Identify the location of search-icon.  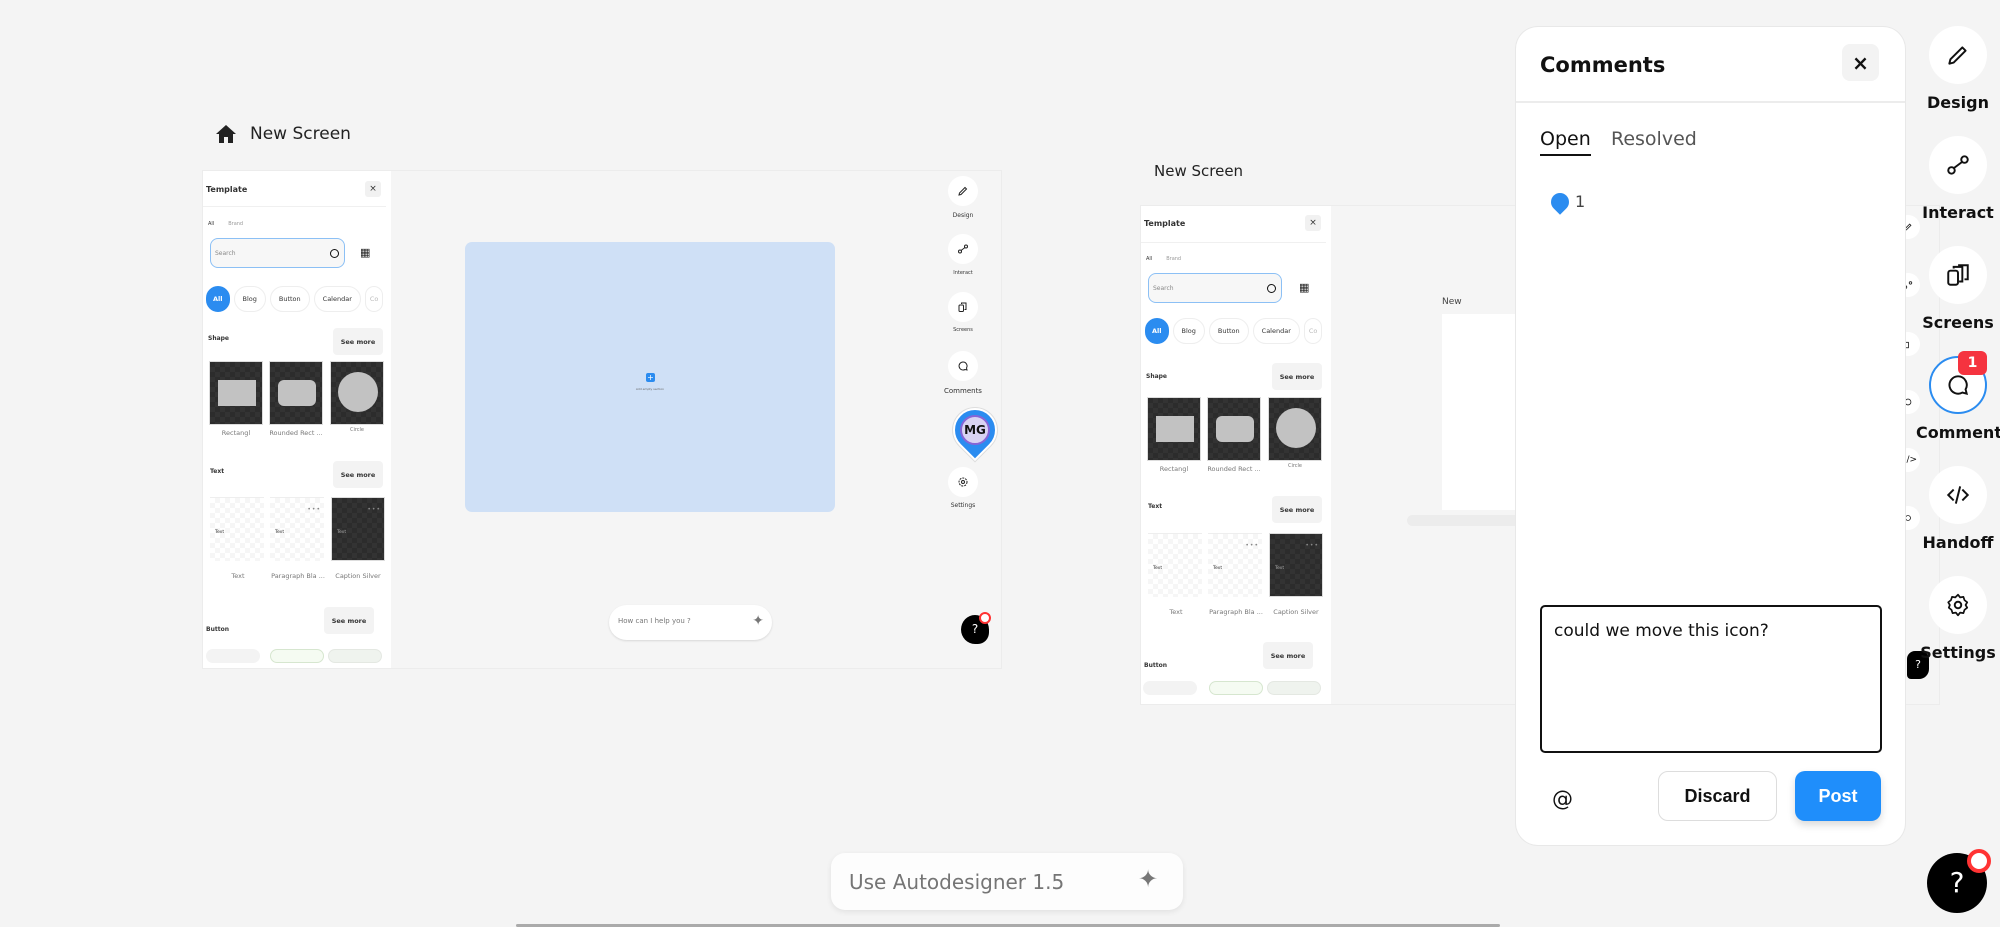
(1271, 288).